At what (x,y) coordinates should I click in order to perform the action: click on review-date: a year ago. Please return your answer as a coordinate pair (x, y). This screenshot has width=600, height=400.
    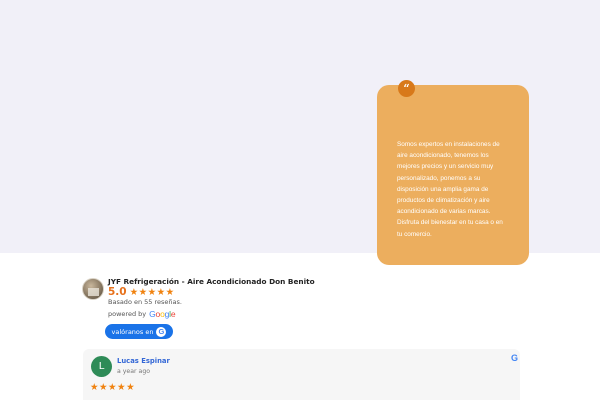
    Looking at the image, I should click on (134, 371).